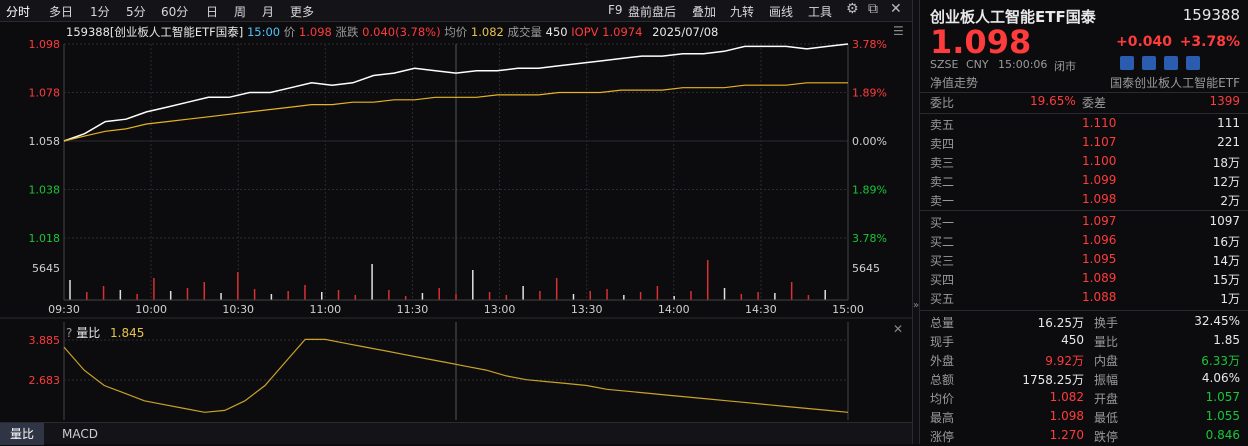  I want to click on draw-line-button: 画线, so click(781, 11).